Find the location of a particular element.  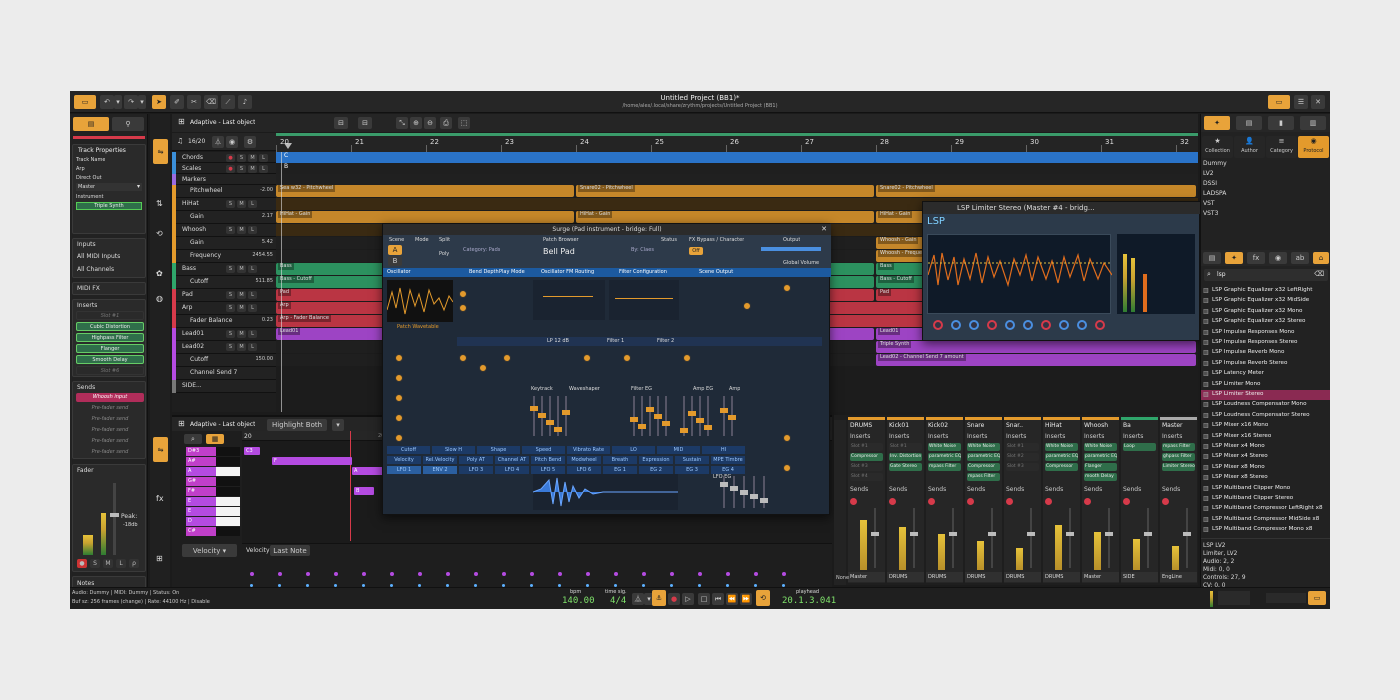

grid-icon: ⊞ is located at coordinates (181, 423).